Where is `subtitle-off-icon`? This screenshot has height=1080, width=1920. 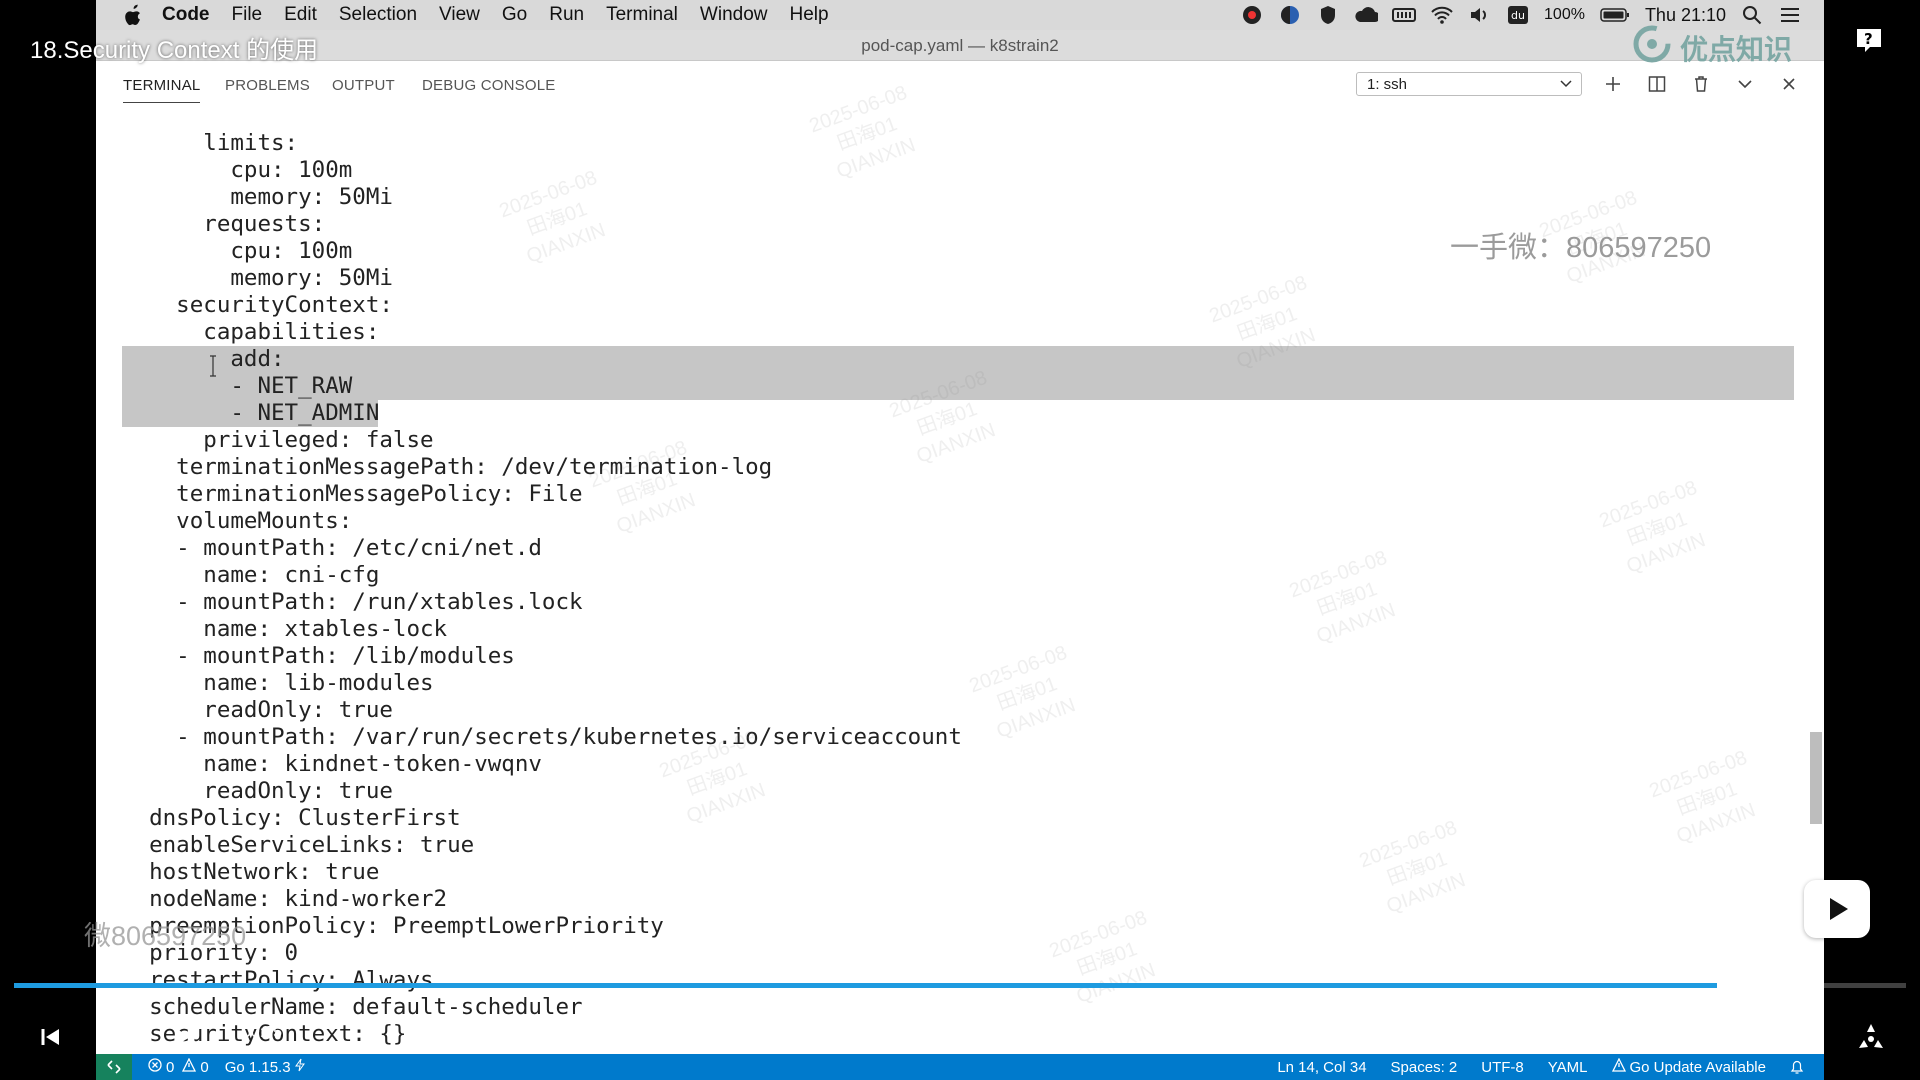 subtitle-off-icon is located at coordinates (1602, 1037).